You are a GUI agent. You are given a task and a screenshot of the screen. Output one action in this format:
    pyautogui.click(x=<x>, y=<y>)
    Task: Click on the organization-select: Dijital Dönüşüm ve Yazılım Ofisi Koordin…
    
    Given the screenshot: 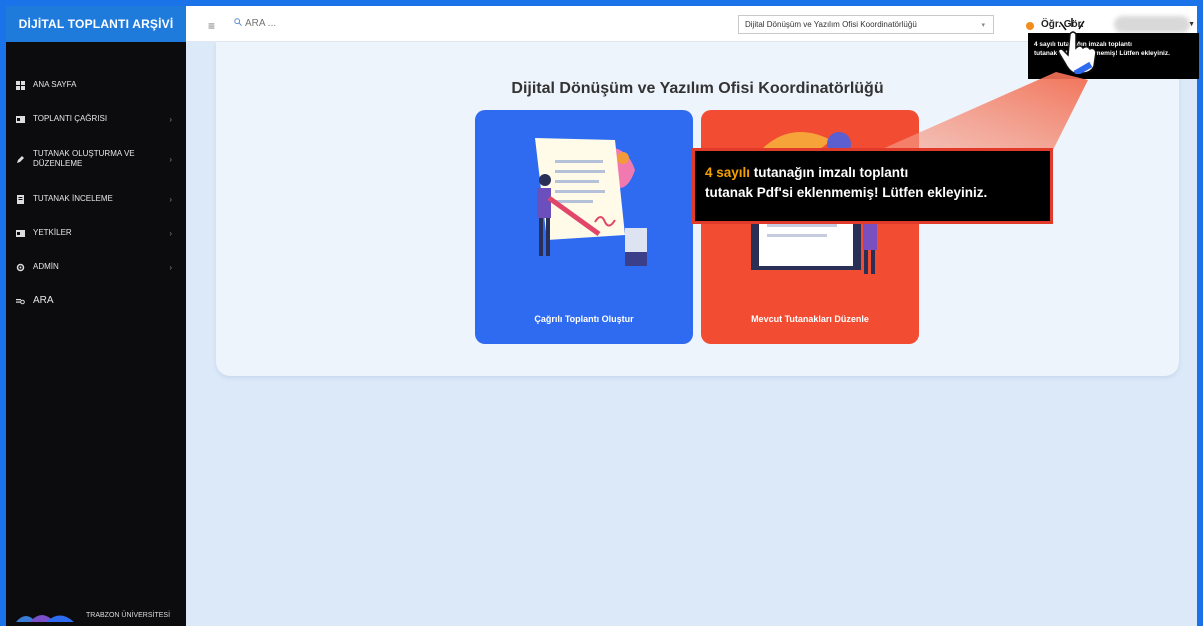 What is the action you would take?
    pyautogui.click(x=866, y=24)
    